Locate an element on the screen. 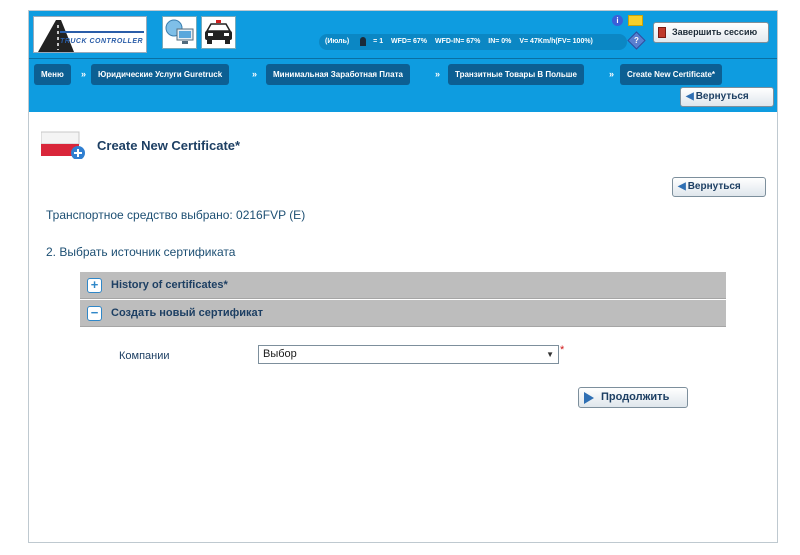 Image resolution: width=800 pixels, height=555 pixels. police-car-icon is located at coordinates (218, 32).